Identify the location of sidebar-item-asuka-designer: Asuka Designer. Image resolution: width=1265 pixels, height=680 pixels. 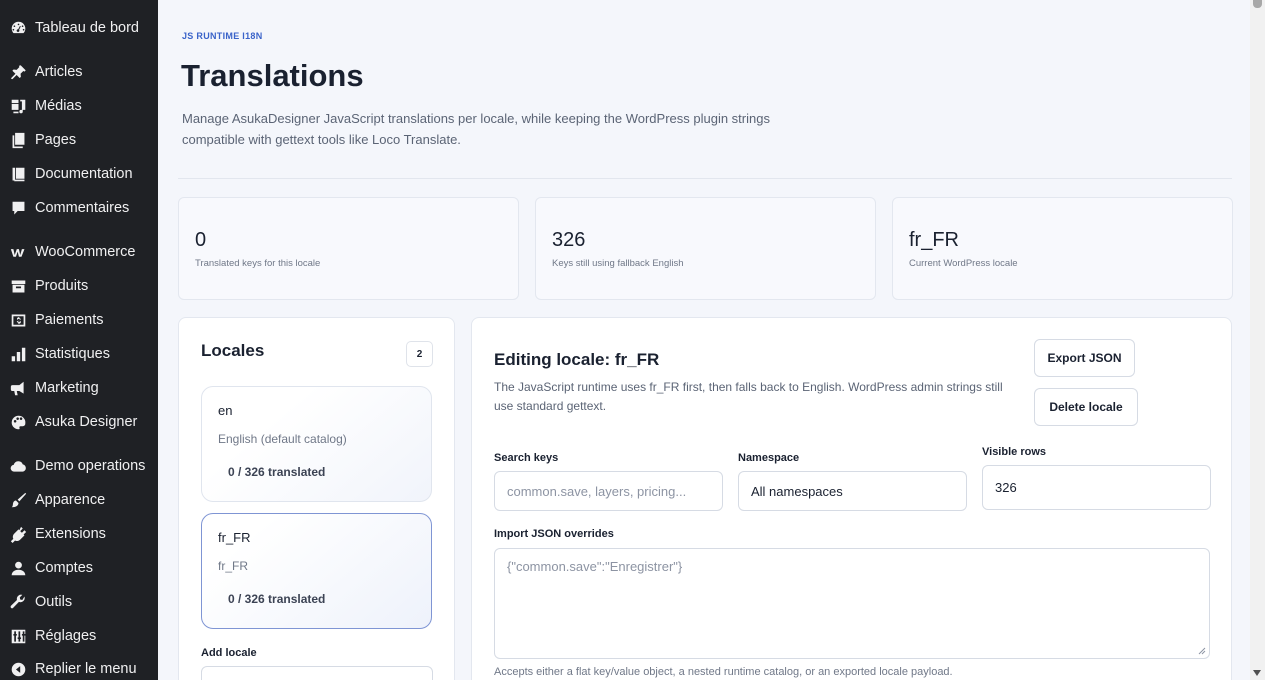
(79, 422).